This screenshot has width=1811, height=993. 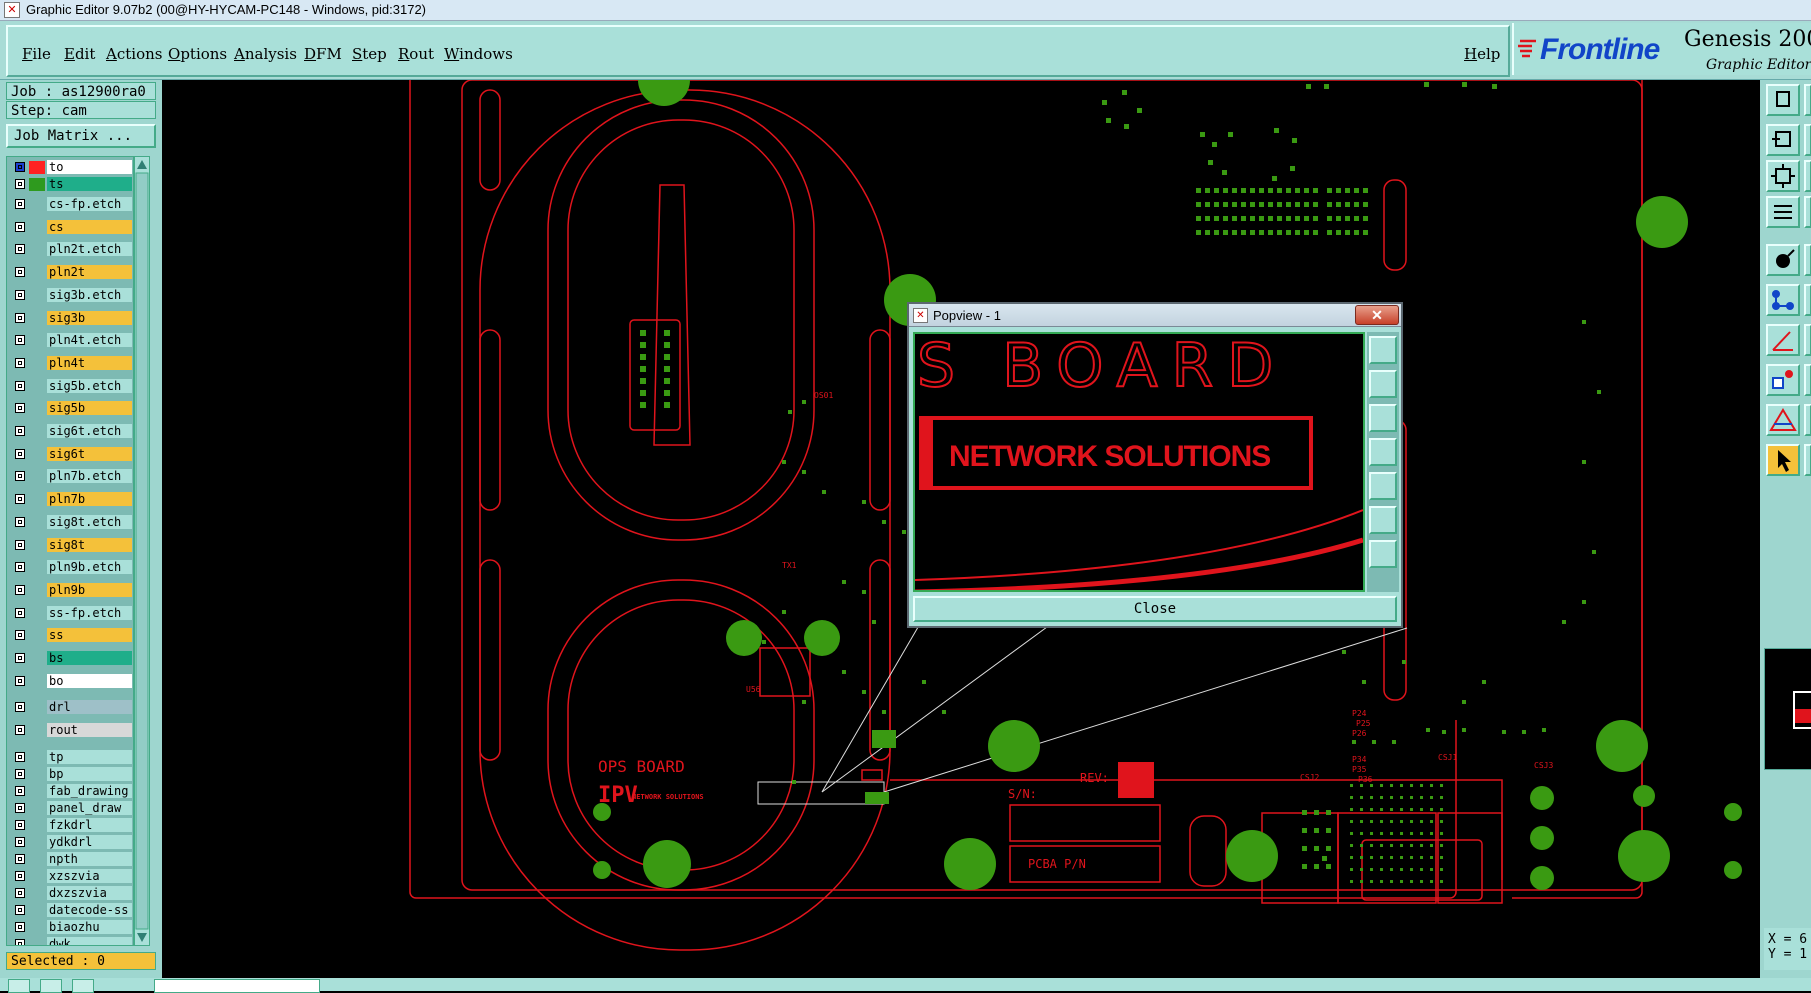 I want to click on zoom-in-icon, so click(x=1783, y=140).